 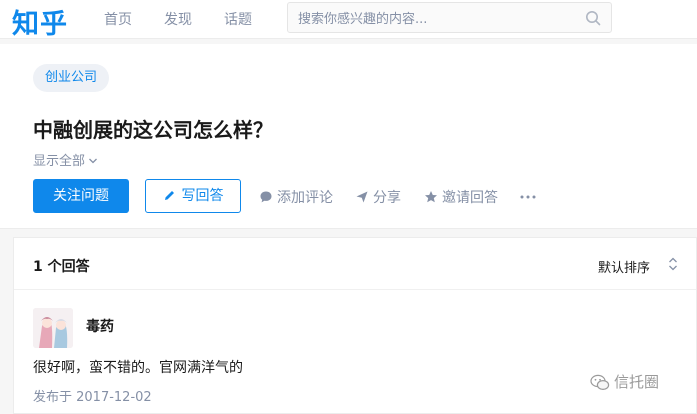 I want to click on nav-topics: 话题, so click(x=238, y=19).